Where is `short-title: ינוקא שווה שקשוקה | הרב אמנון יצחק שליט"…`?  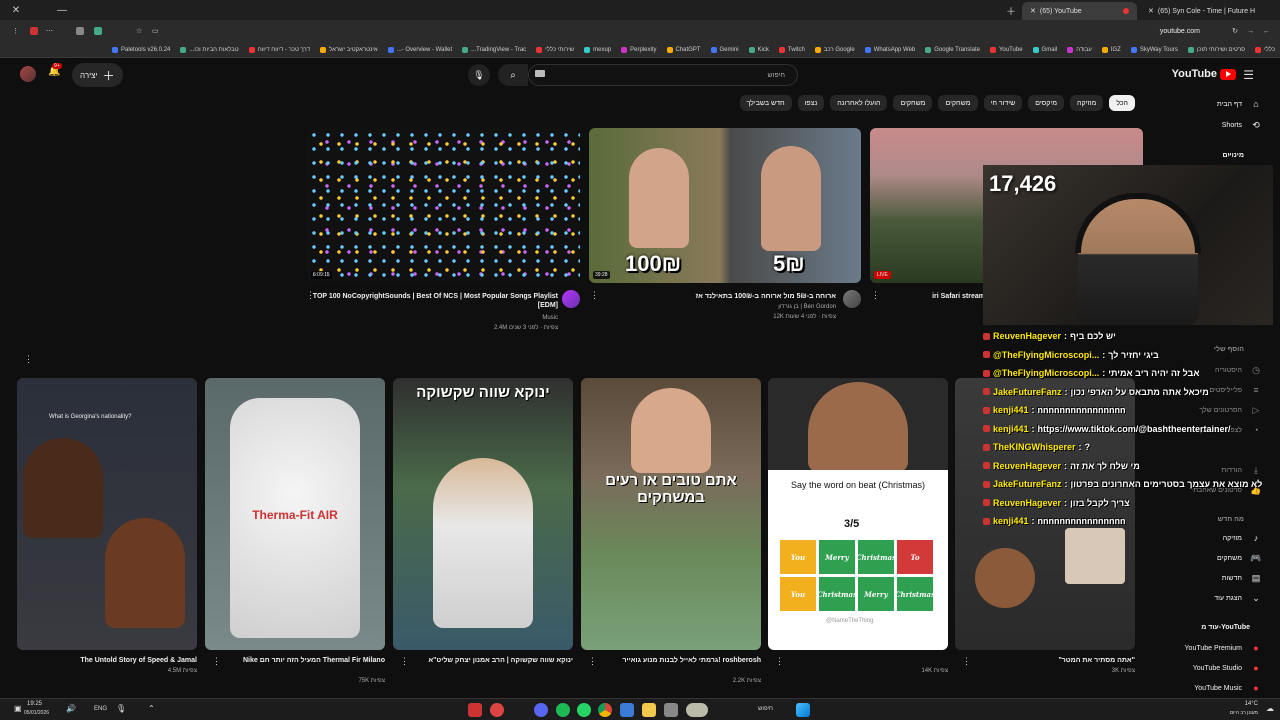
short-title: ינוקא שווה שקשוקה | הרב אמנון יצחק שליט"… is located at coordinates (483, 660).